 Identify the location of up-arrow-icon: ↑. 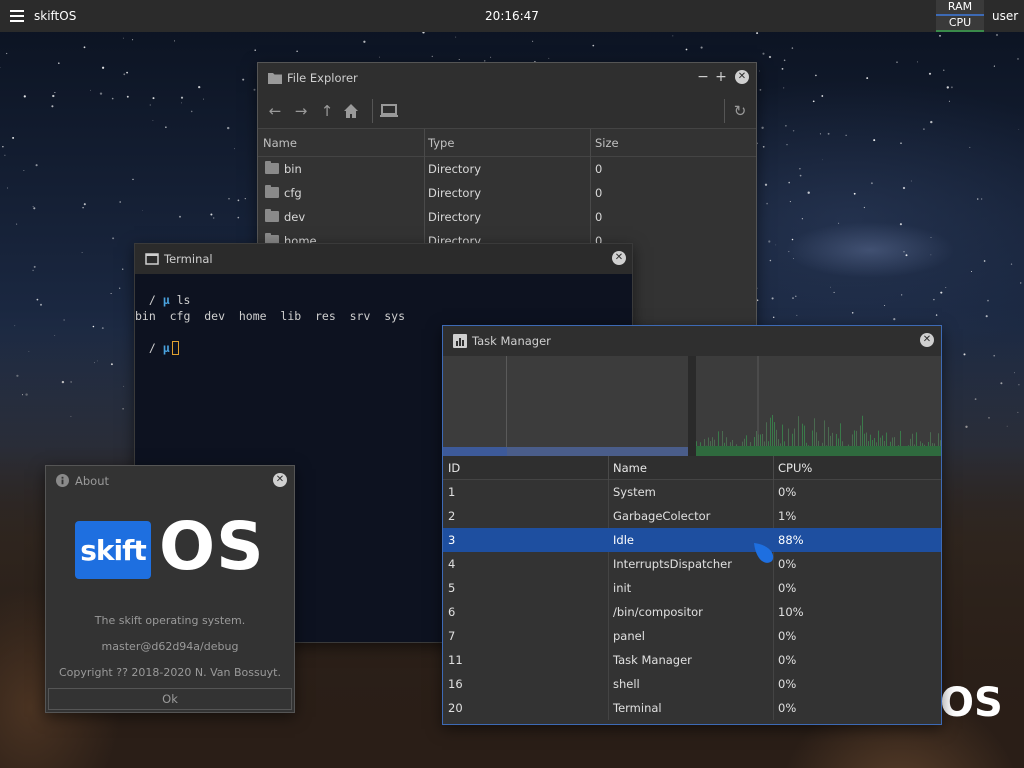
(327, 111).